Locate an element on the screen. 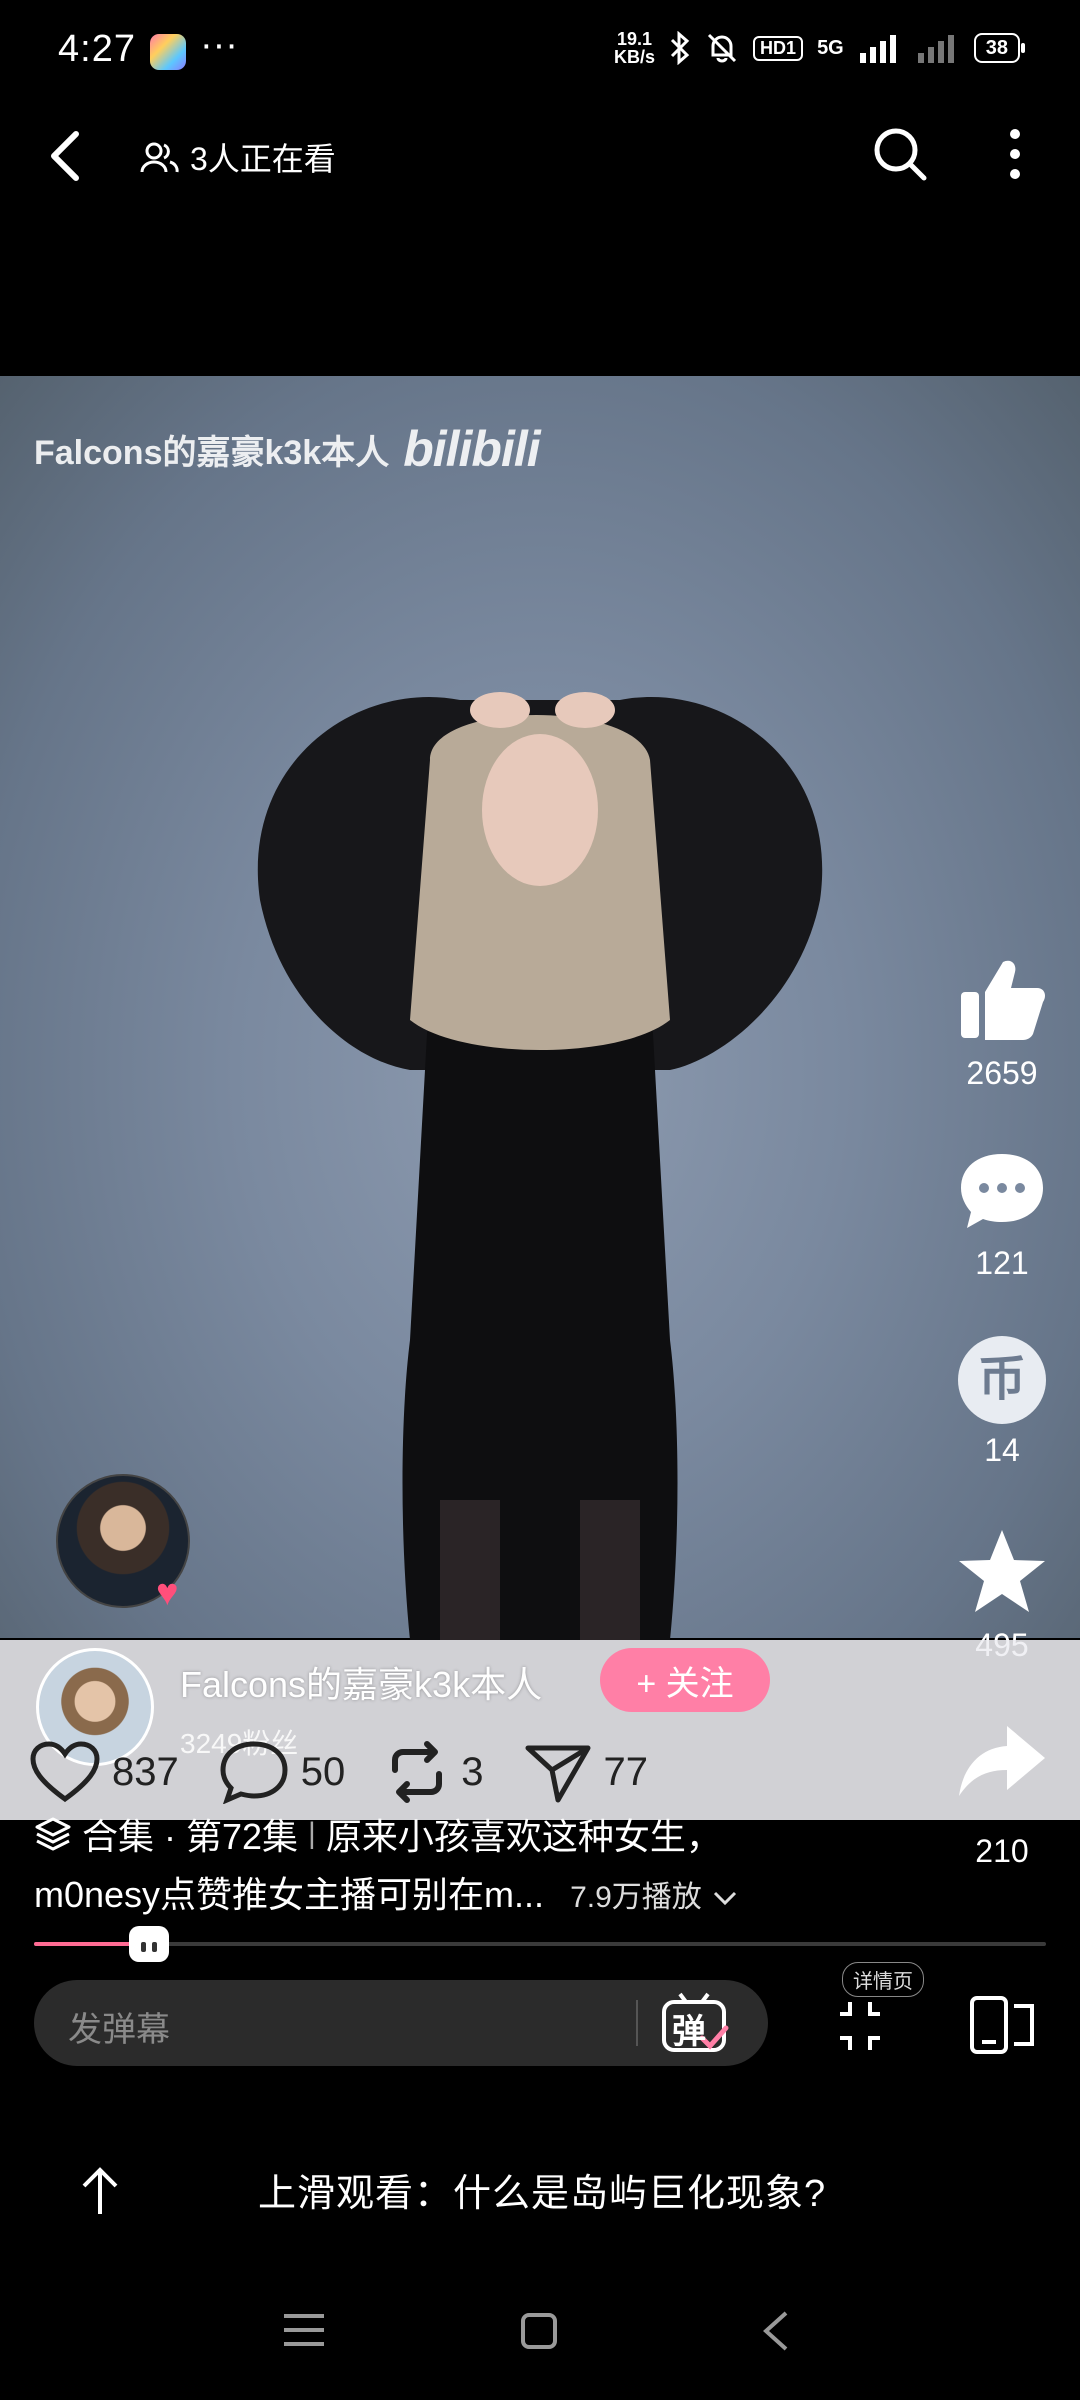  battery-indicator: 38 is located at coordinates (999, 48).